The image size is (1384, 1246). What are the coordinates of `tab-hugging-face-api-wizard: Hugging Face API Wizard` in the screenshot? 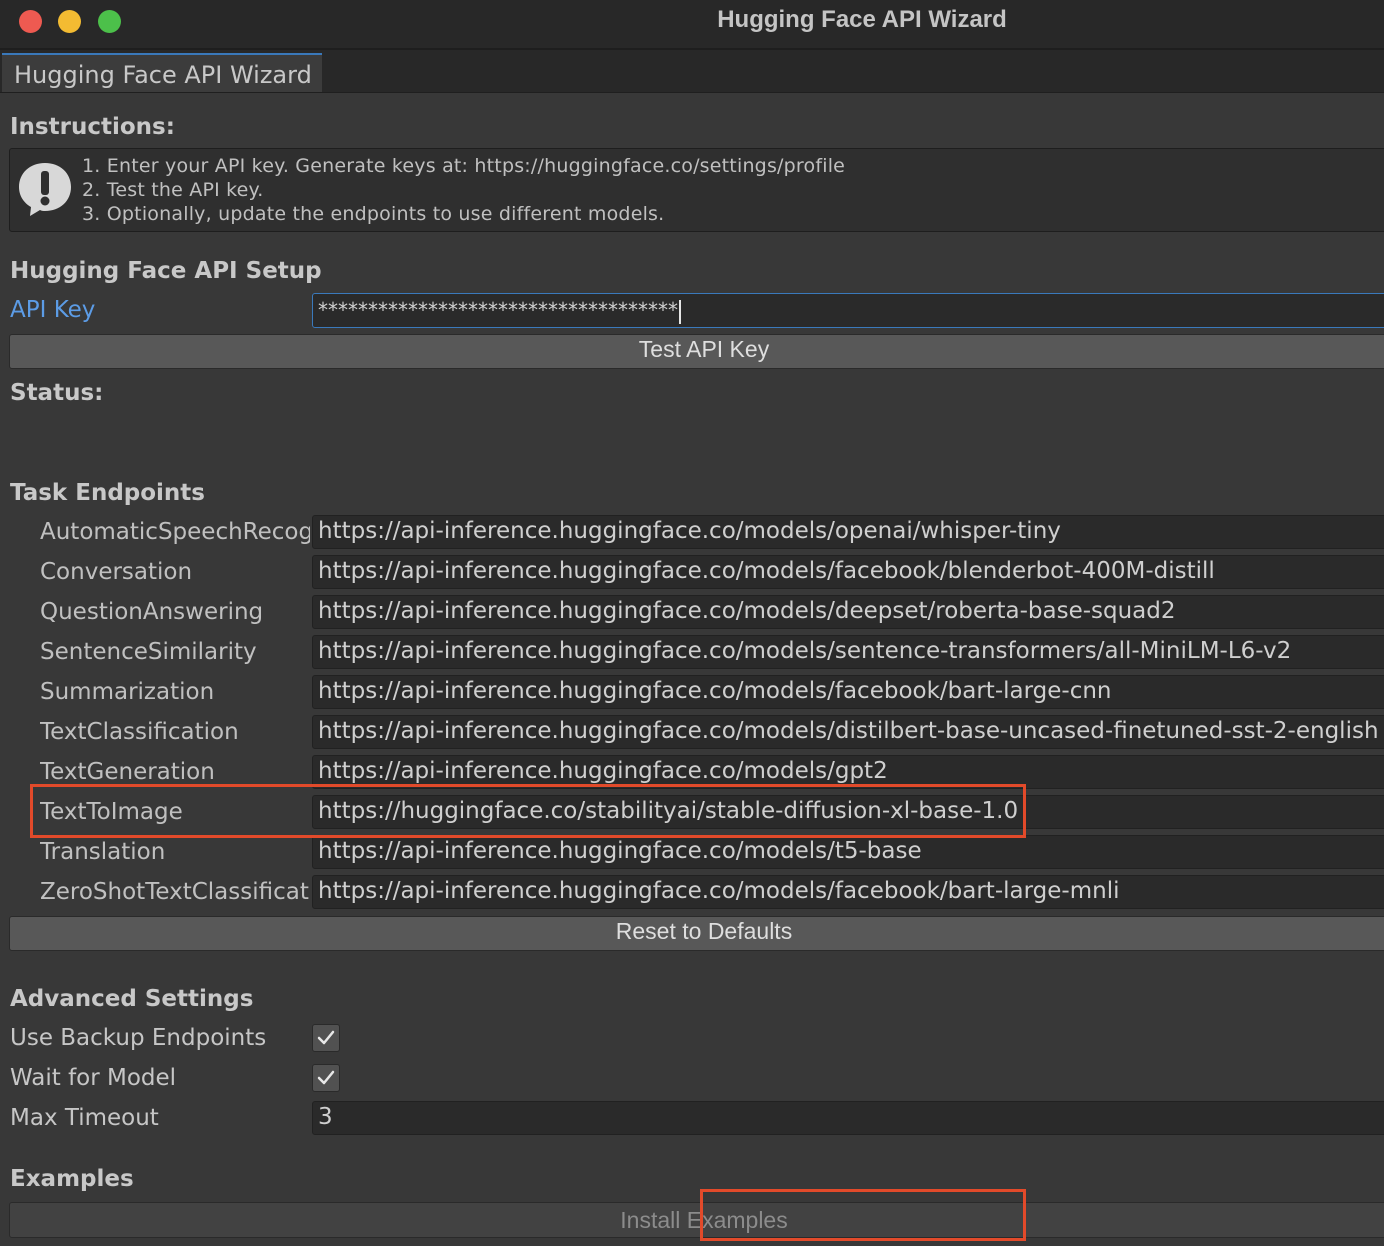 It's located at (162, 72).